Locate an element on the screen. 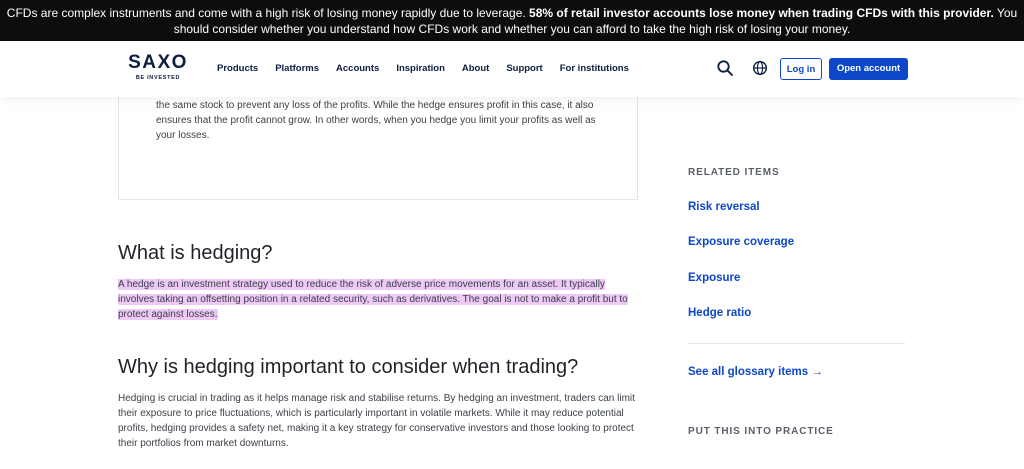  globe-icon is located at coordinates (760, 68).